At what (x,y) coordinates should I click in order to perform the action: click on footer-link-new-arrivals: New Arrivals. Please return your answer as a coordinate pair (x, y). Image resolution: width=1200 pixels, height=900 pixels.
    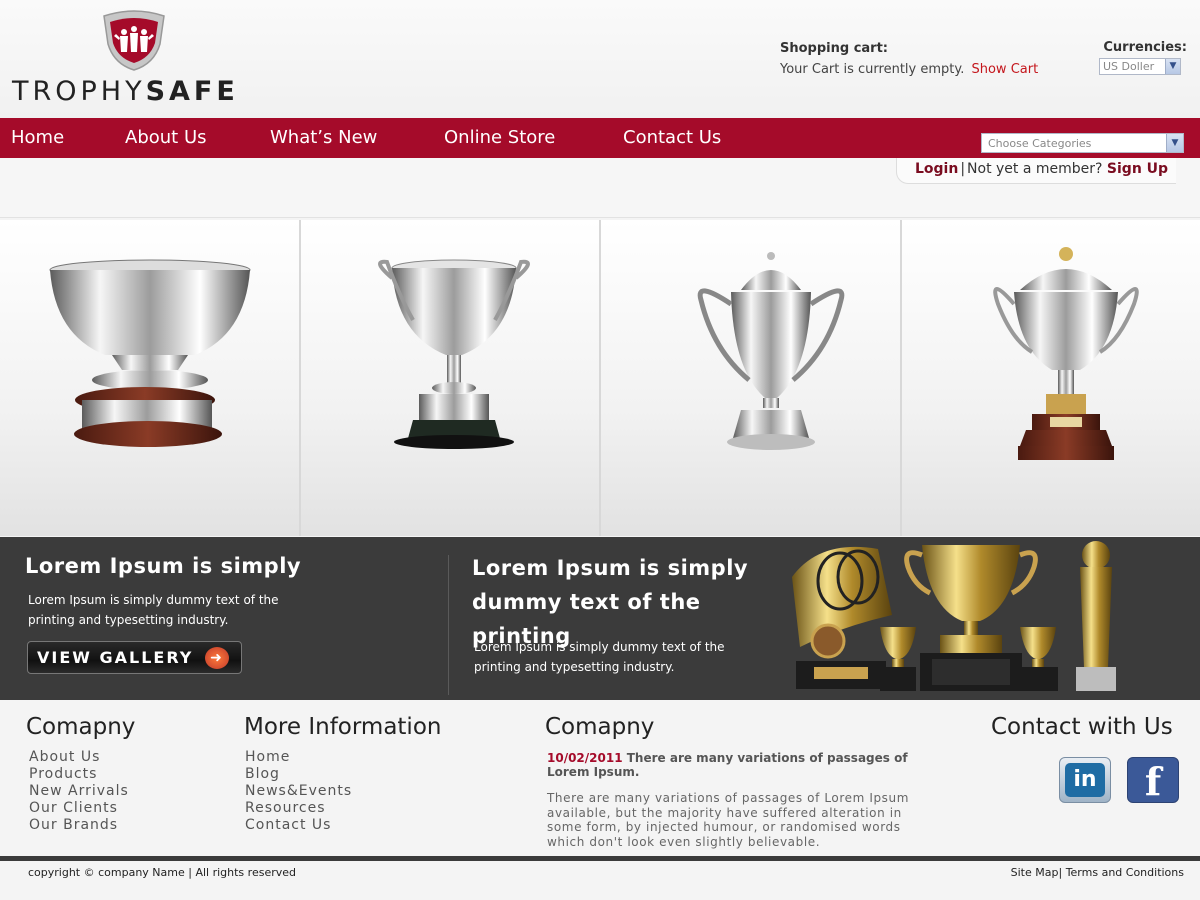
    Looking at the image, I should click on (79, 791).